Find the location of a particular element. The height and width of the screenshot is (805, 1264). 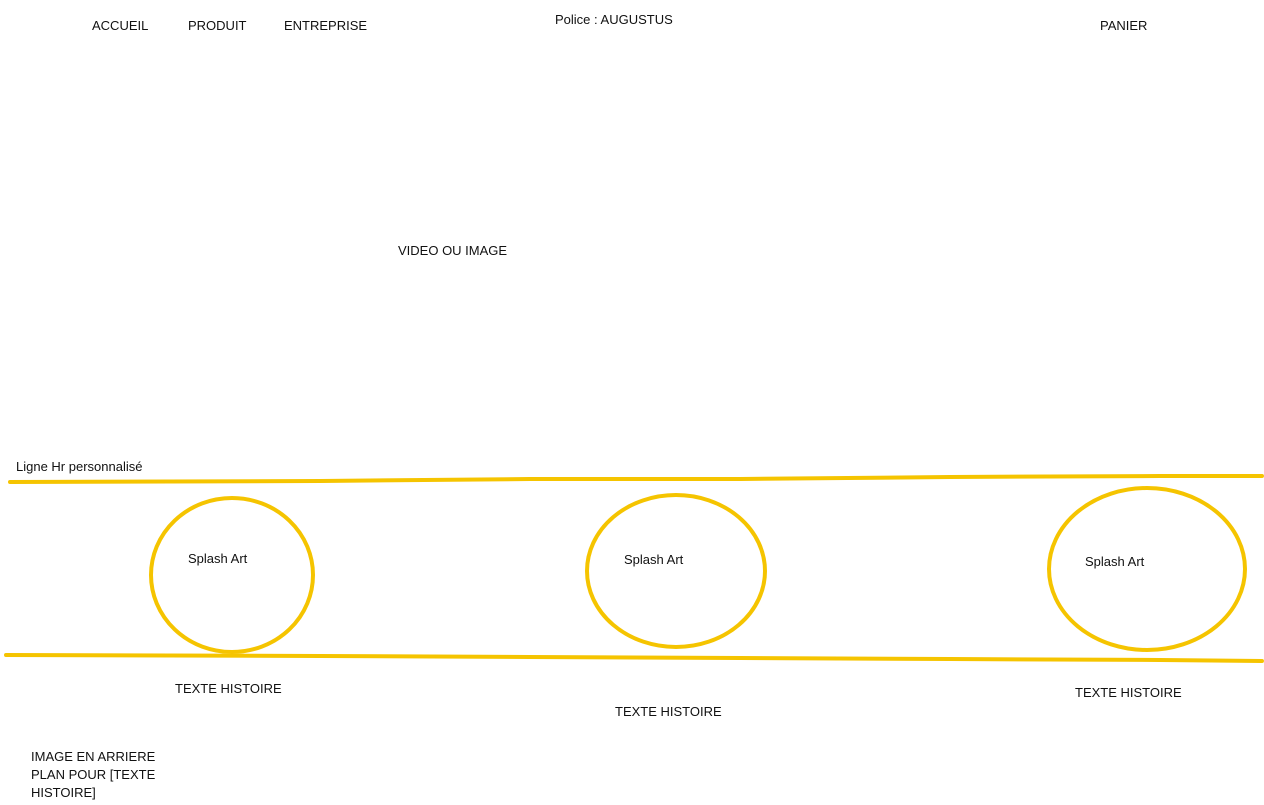

nav-item-produit: PRODUIT is located at coordinates (217, 26).